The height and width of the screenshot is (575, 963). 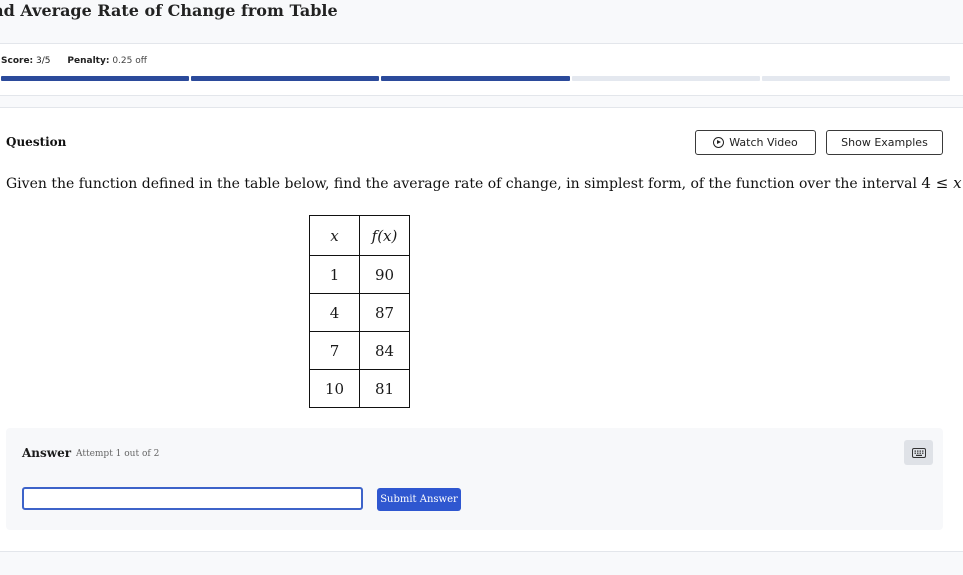 What do you see at coordinates (192, 498) in the screenshot?
I see `answer-input` at bounding box center [192, 498].